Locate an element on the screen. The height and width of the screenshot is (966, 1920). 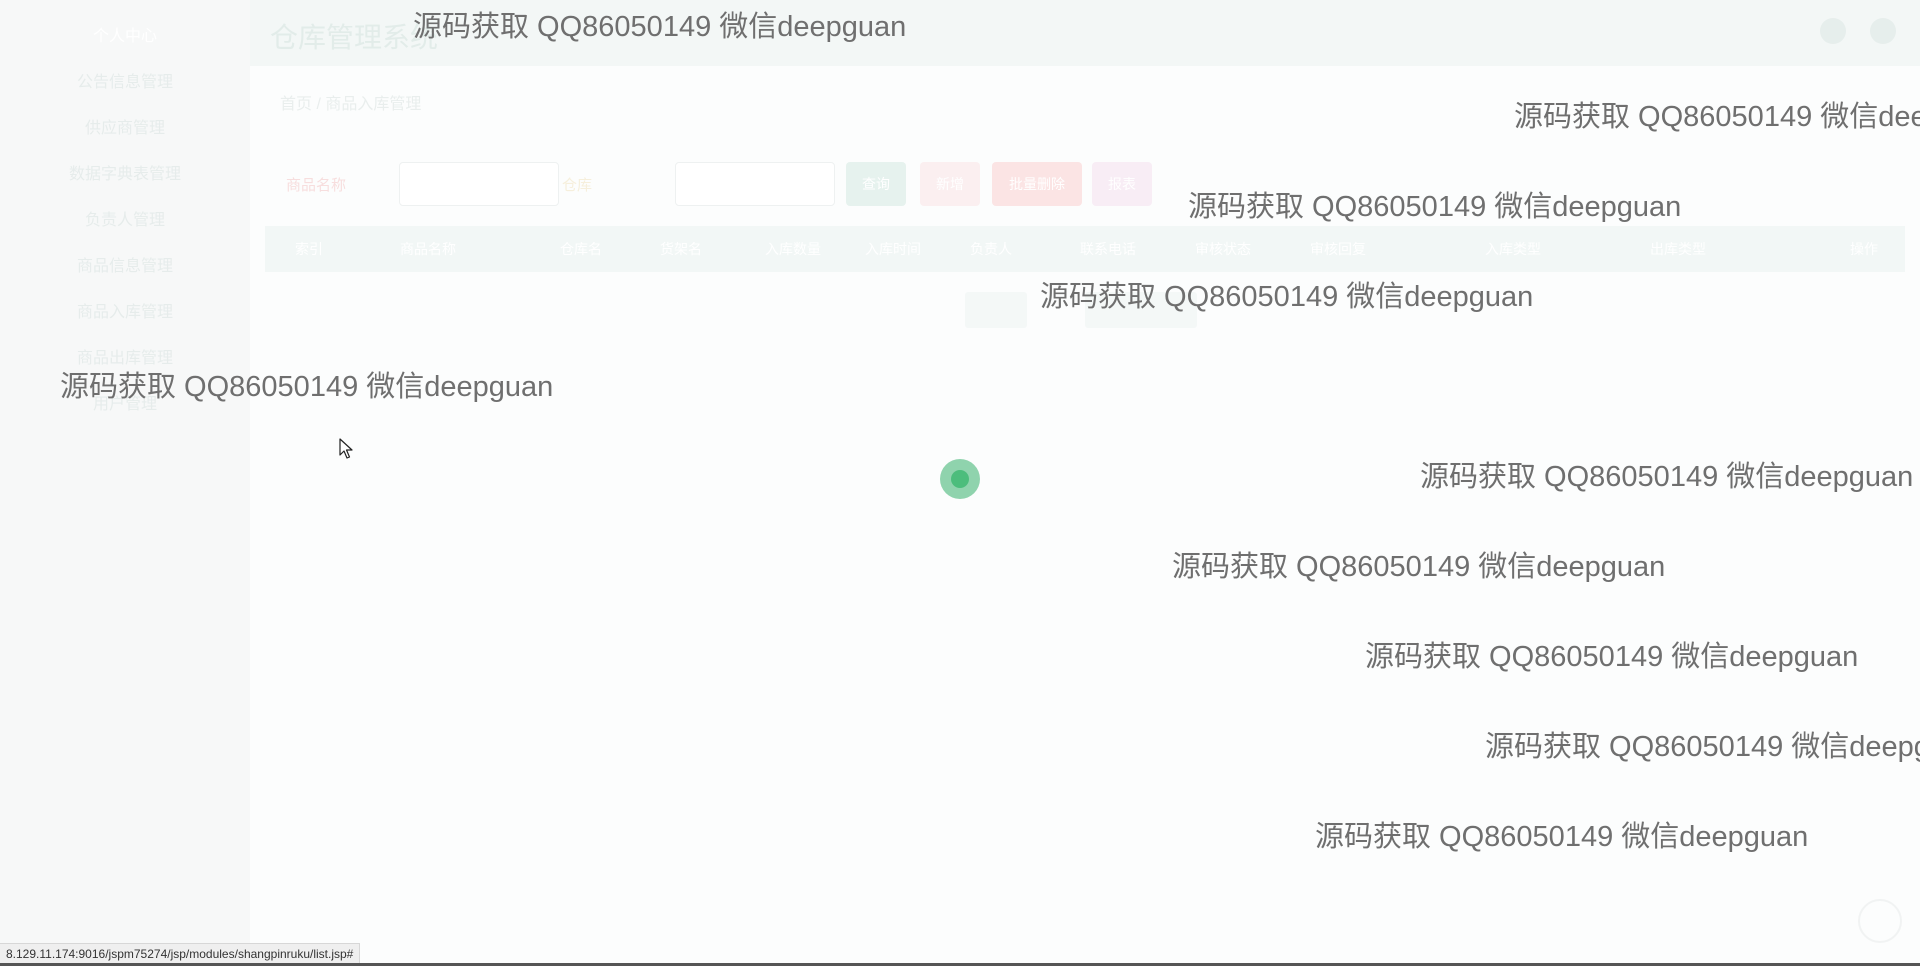
search-button: 查询 is located at coordinates (876, 184).